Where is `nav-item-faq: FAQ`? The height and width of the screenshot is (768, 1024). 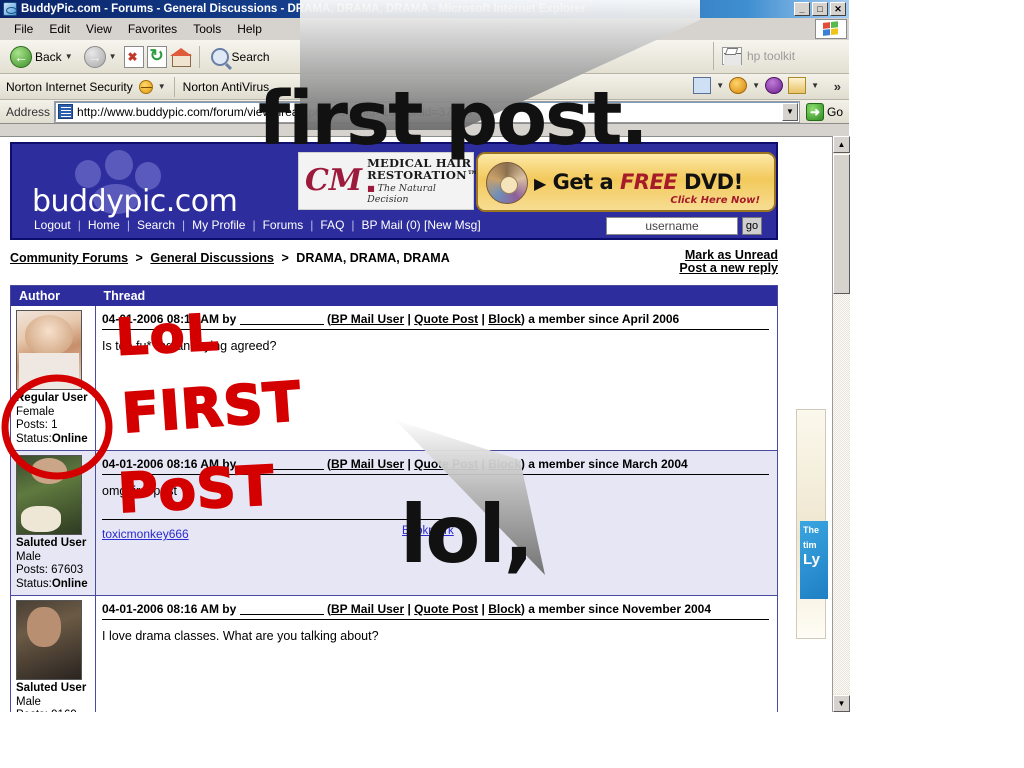 nav-item-faq: FAQ is located at coordinates (332, 225).